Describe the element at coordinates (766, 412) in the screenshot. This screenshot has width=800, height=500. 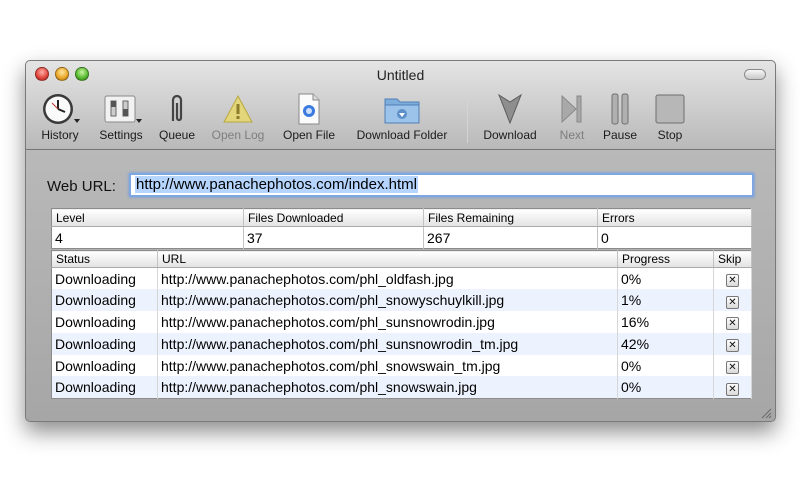
I see `resize-grip-icon` at that location.